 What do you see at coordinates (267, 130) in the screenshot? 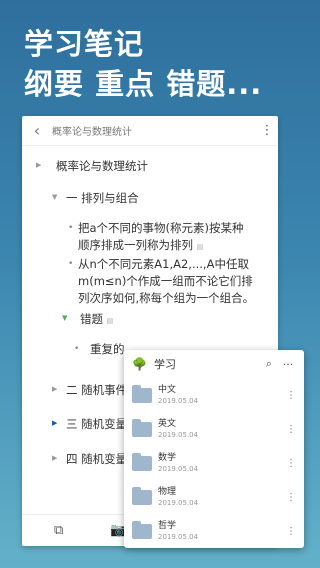
I see `more-options-icon: ⋮` at bounding box center [267, 130].